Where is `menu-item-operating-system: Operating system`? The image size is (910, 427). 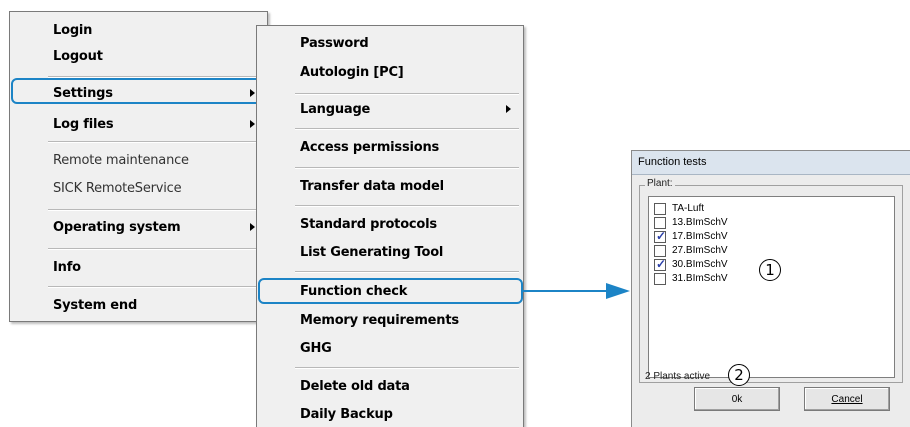 menu-item-operating-system: Operating system is located at coordinates (138, 227).